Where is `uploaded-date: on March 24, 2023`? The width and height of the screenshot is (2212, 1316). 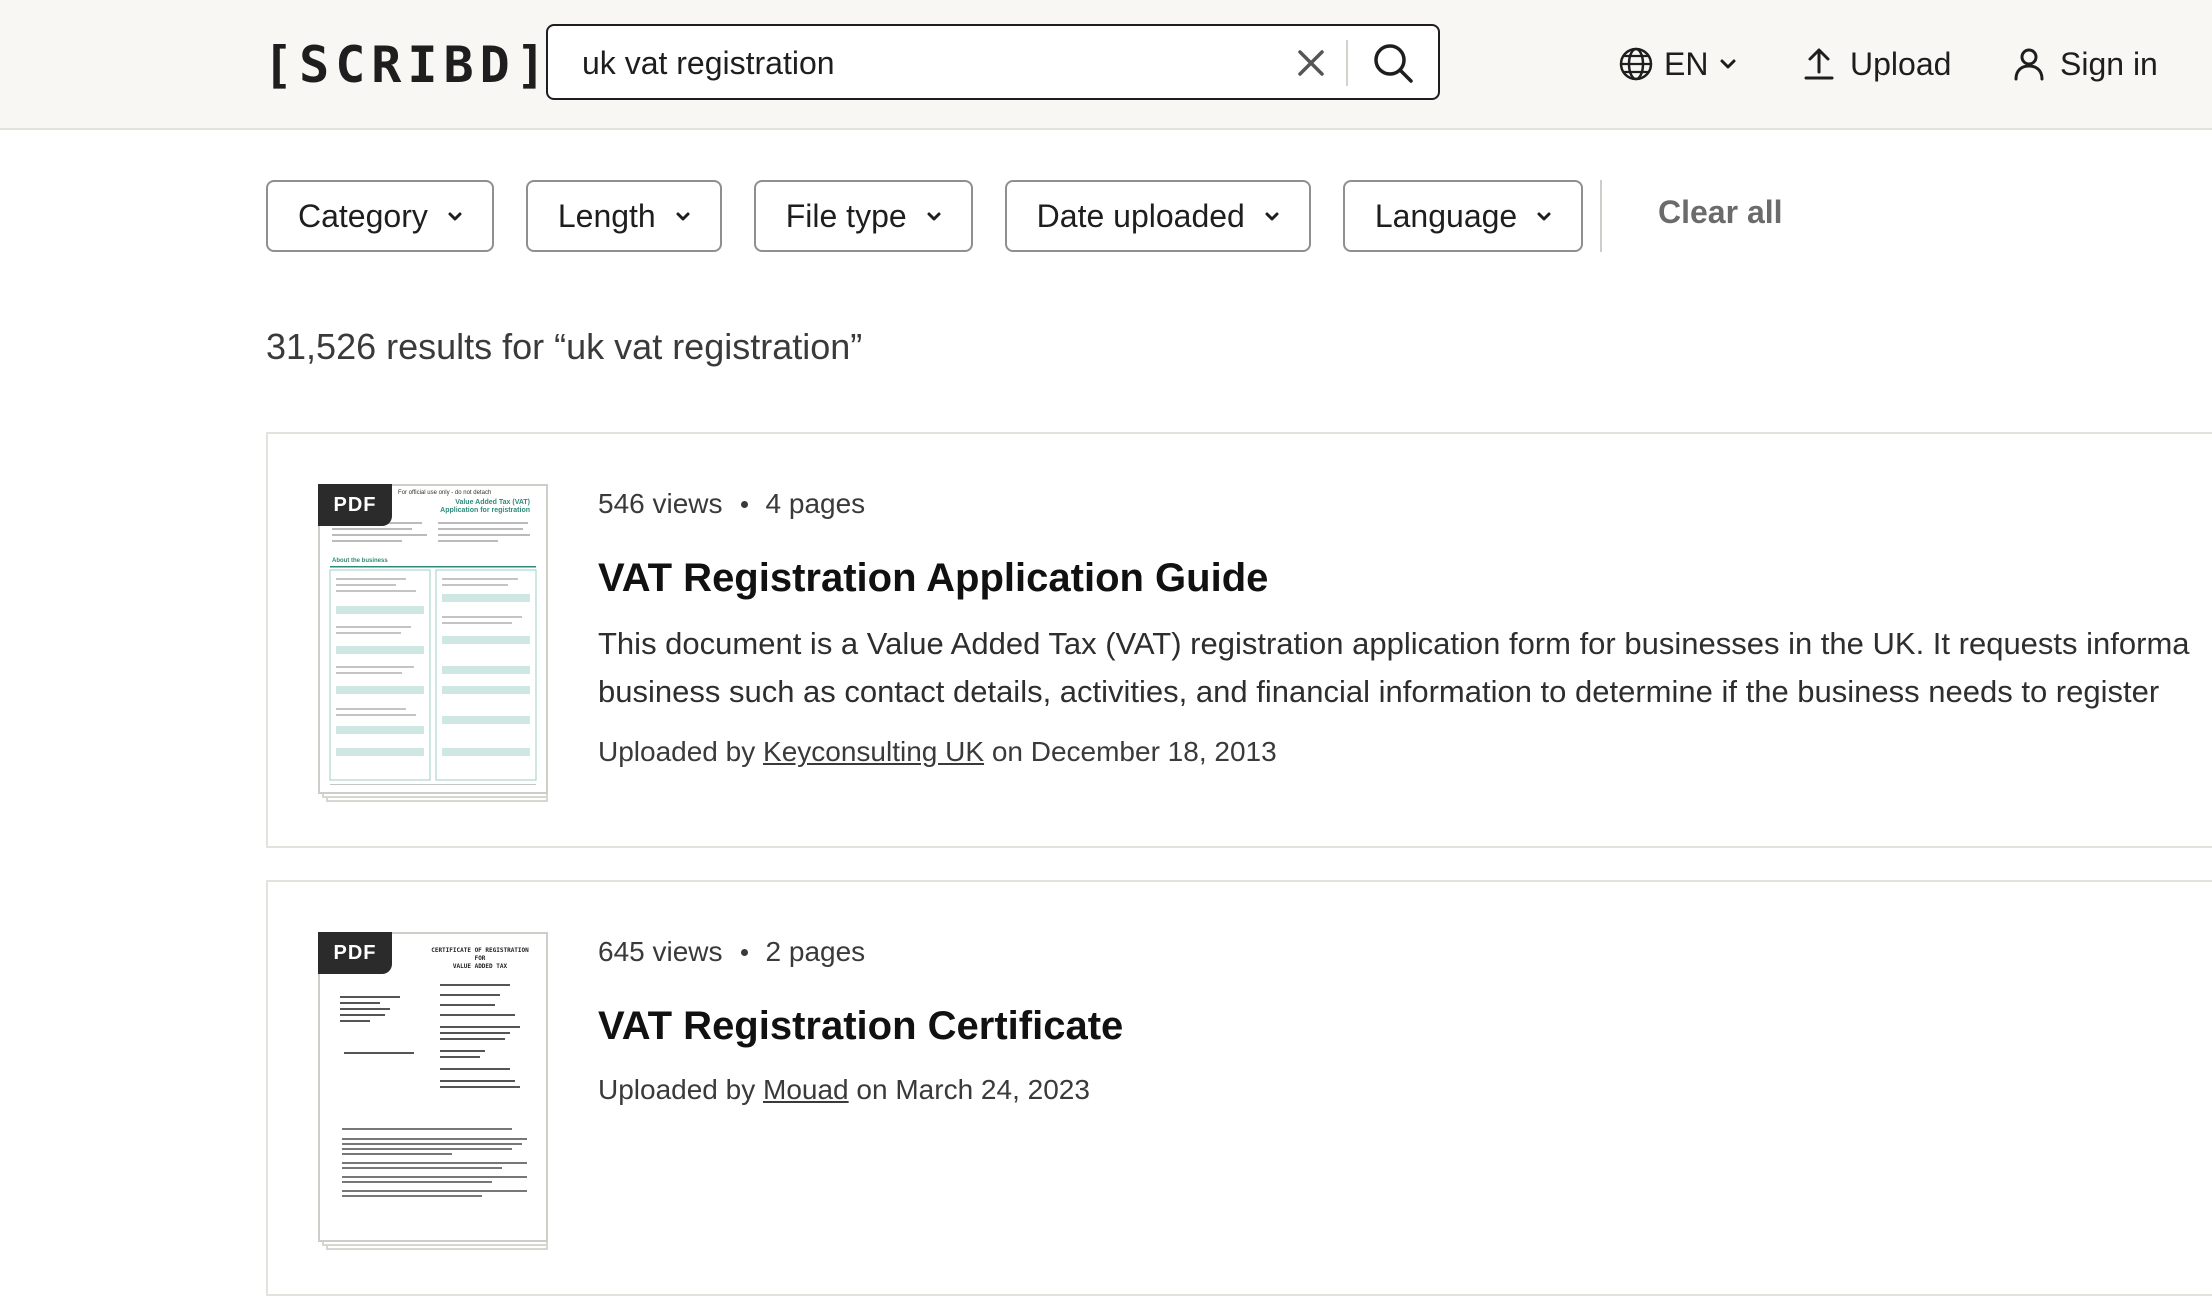 uploaded-date: on March 24, 2023 is located at coordinates (973, 1089).